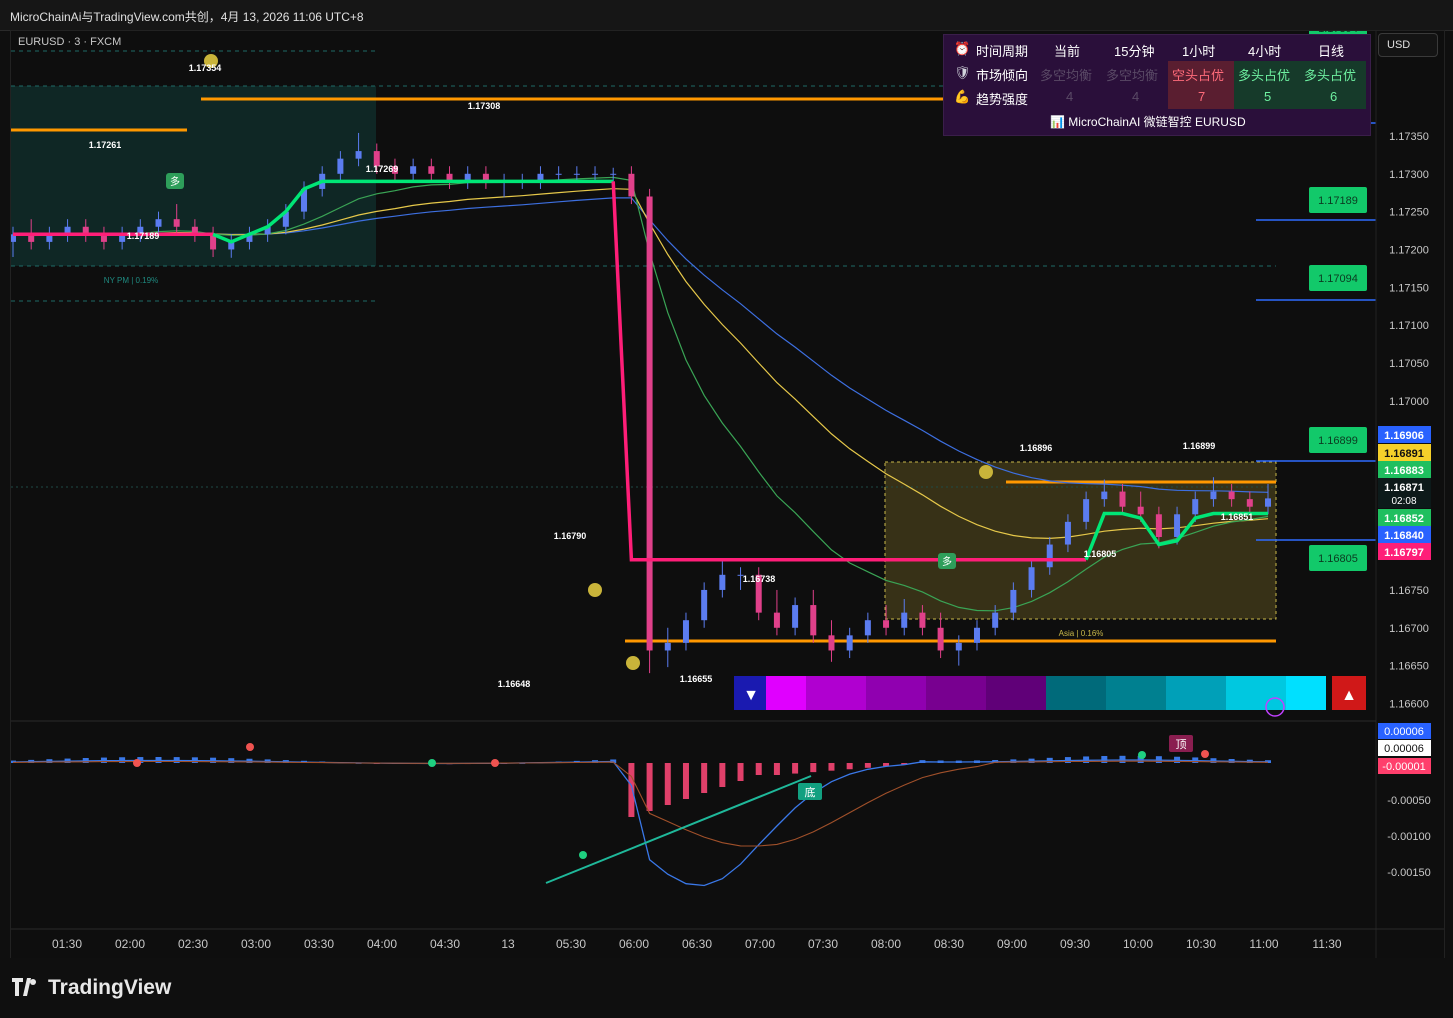 This screenshot has height=1018, width=1453. I want to click on price-axis-tick: 1.17000, so click(1409, 402).